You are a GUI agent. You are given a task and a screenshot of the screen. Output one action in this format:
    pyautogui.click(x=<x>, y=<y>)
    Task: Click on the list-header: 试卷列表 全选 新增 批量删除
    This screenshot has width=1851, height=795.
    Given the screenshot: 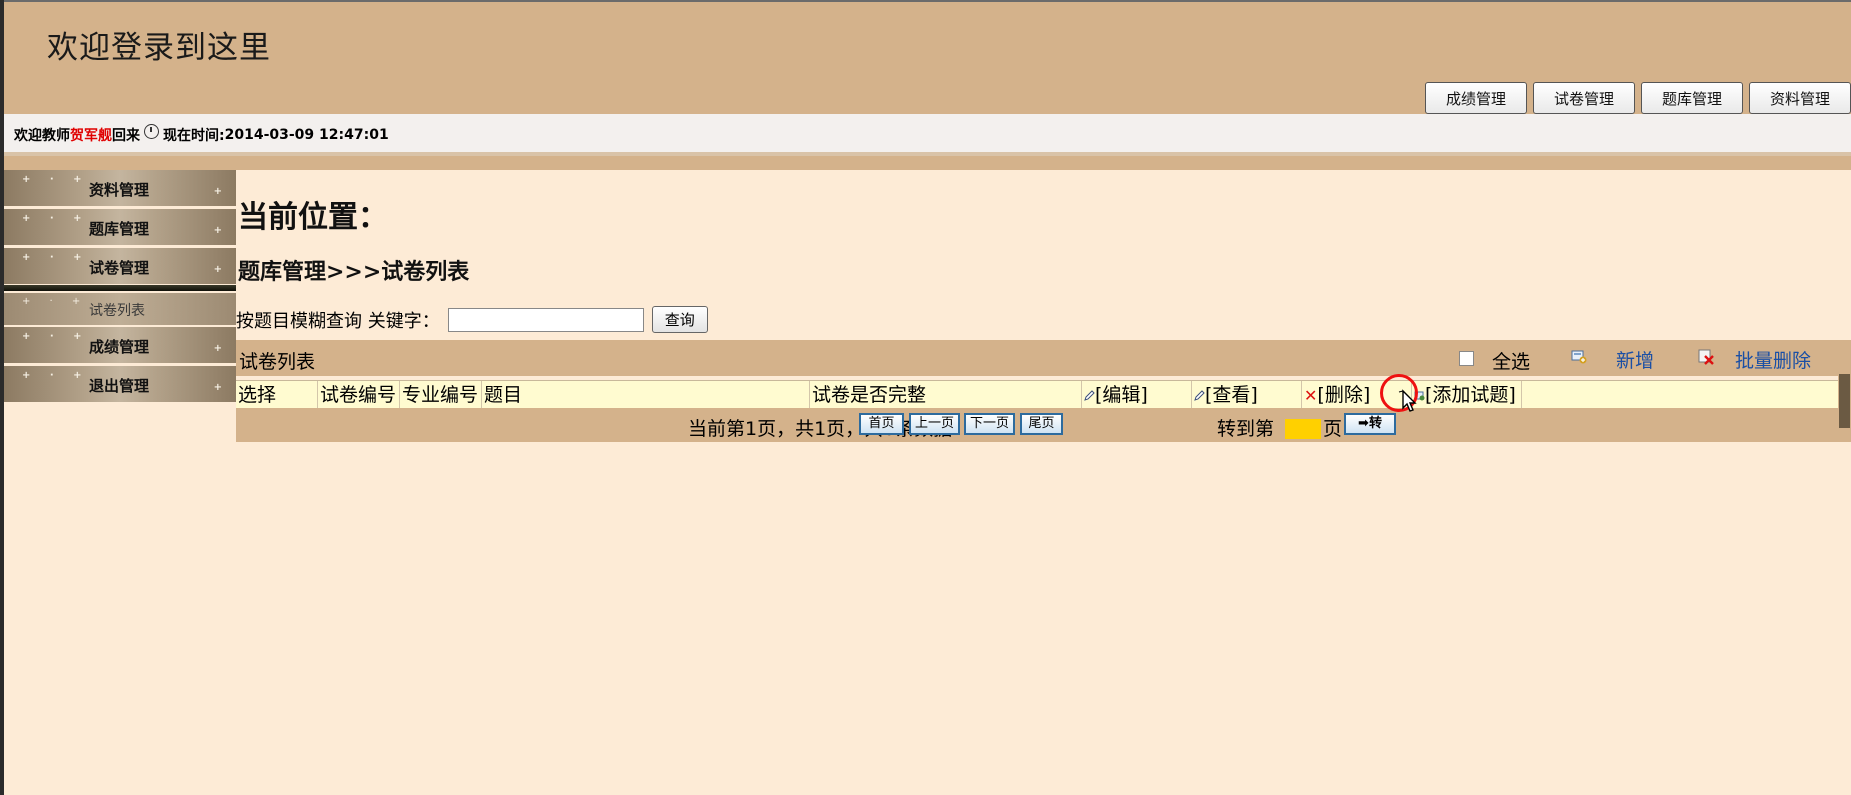 What is the action you would take?
    pyautogui.click(x=1043, y=358)
    